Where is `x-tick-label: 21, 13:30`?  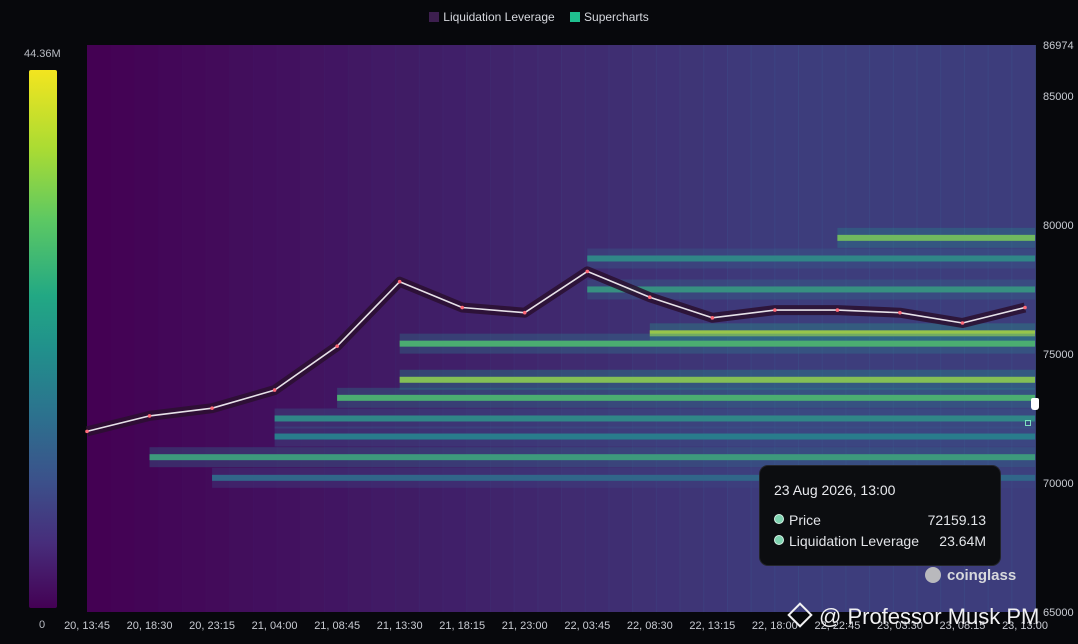 x-tick-label: 21, 13:30 is located at coordinates (400, 626).